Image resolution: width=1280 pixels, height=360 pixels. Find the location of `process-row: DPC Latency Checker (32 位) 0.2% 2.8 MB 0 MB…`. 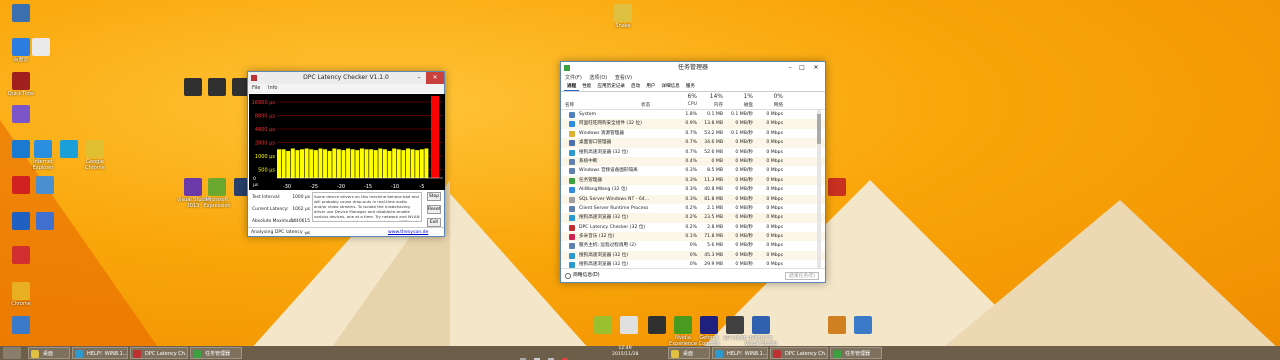

process-row: DPC Latency Checker (32 位) 0.2% 2.8 MB 0 MB… is located at coordinates (693, 227).